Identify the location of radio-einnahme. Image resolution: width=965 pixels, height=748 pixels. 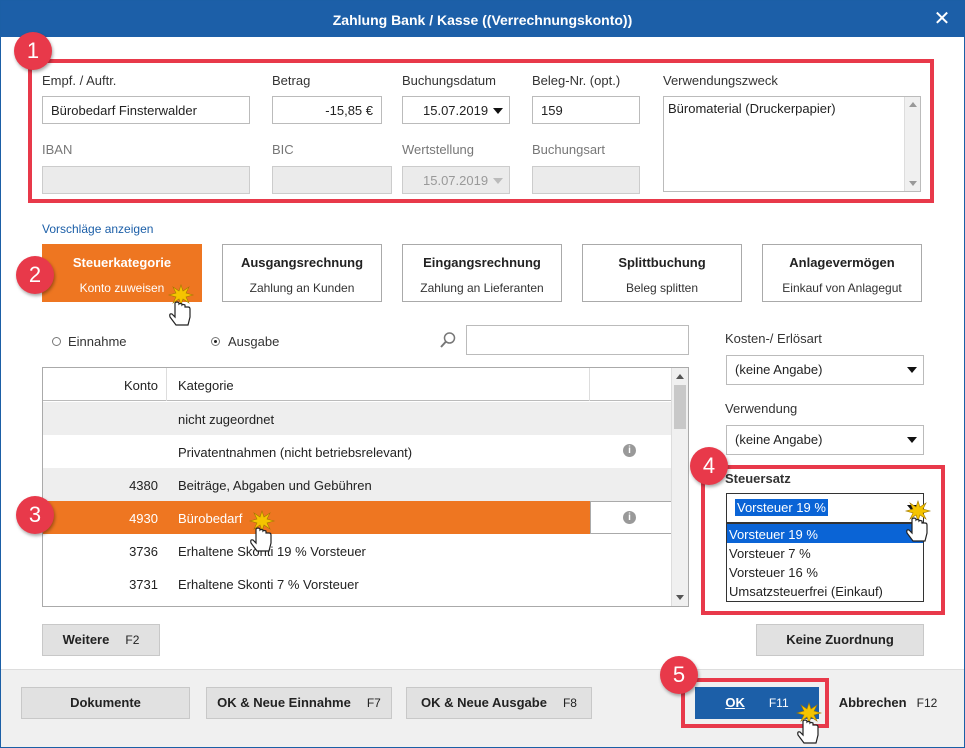
(56, 341).